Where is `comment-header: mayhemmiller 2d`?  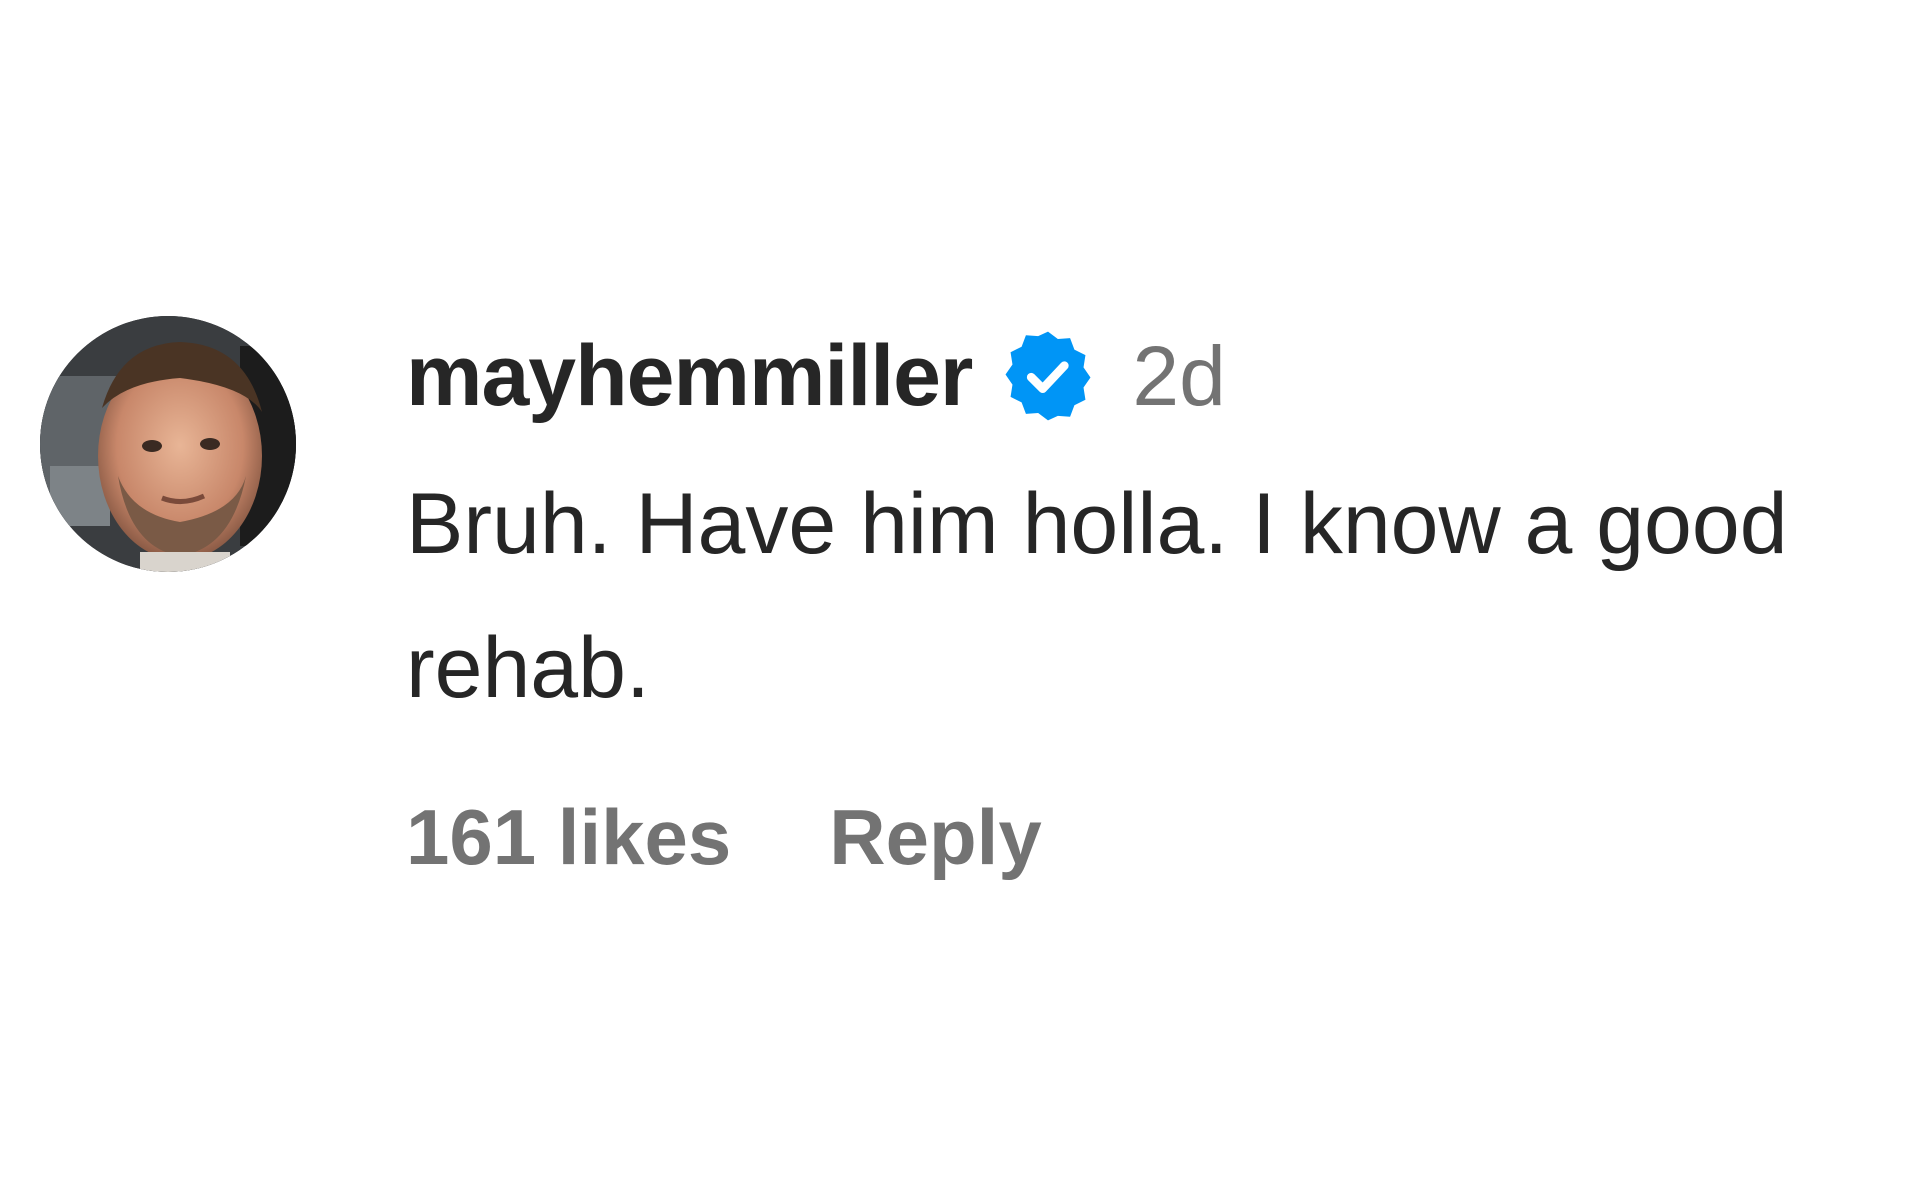 comment-header: mayhemmiller 2d is located at coordinates (1143, 376).